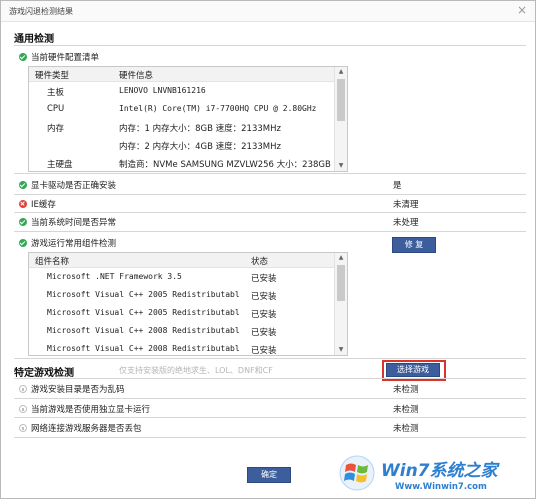 The image size is (536, 499). I want to click on check-gpu-driver: 显卡驱动是否正确安装, so click(67, 185).